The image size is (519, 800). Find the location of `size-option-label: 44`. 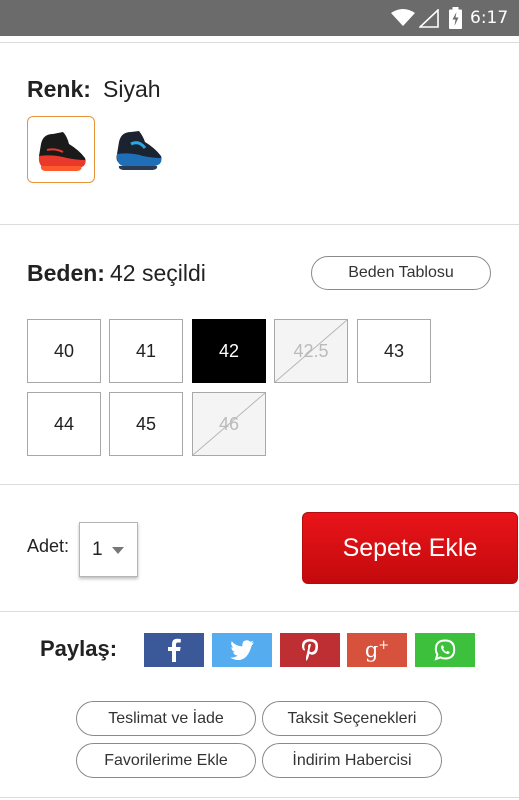

size-option-label: 44 is located at coordinates (64, 423).